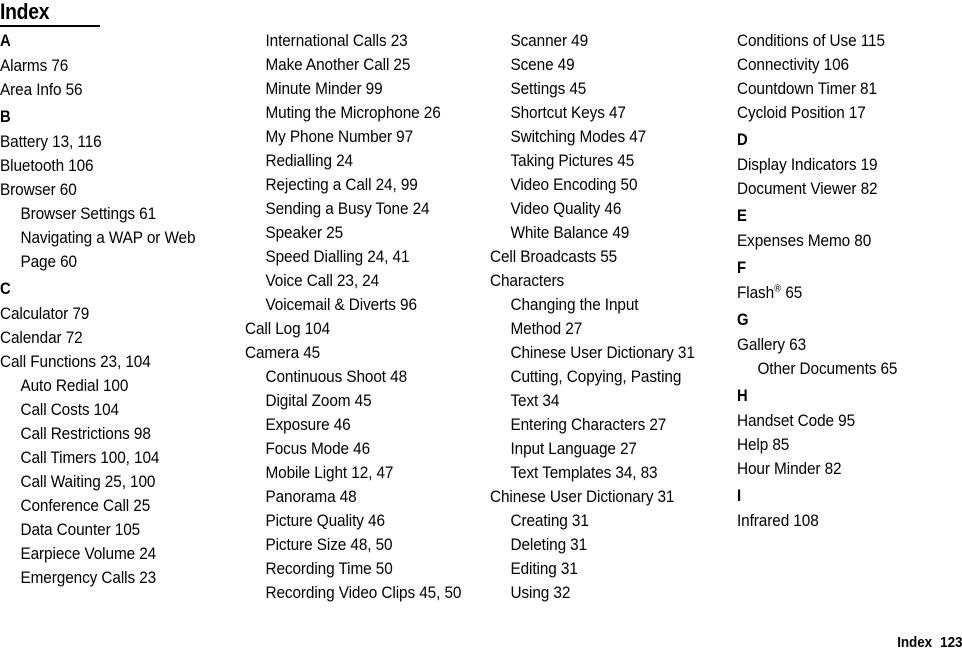 This screenshot has height=657, width=962. Describe the element at coordinates (324, 89) in the screenshot. I see `index-subentry: Minute Minder 99` at that location.